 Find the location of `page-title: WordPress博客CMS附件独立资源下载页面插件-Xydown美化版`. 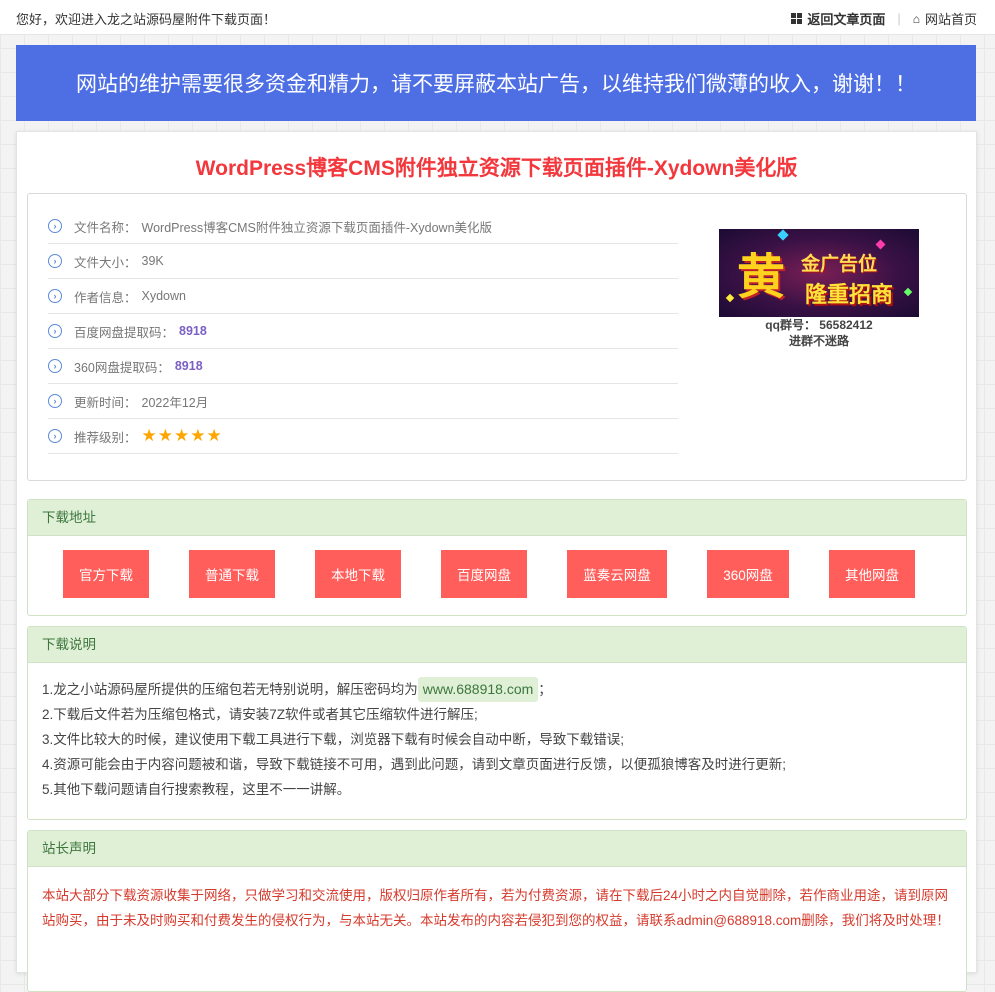

page-title: WordPress博客CMS附件独立资源下载页面插件-Xydown美化版 is located at coordinates (496, 168).